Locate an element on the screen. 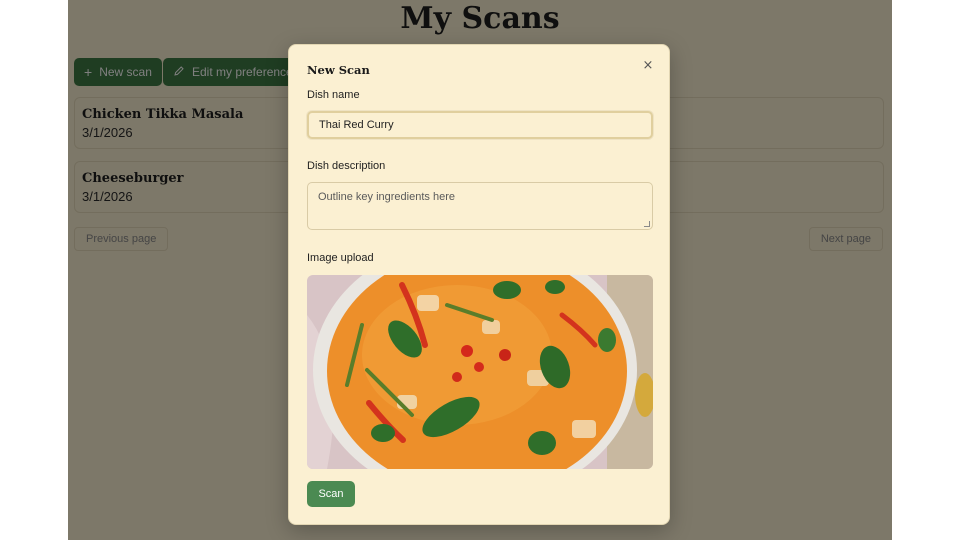 The image size is (960, 540). dish-name-value: Thai Red Curry is located at coordinates (356, 125).